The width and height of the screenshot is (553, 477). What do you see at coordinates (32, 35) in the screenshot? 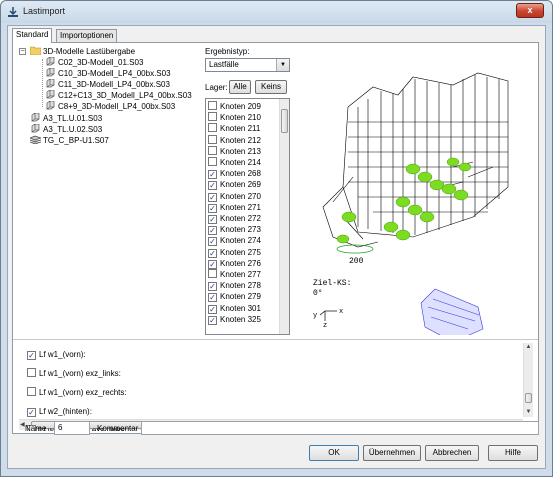
I see `tab-standard: Standard` at bounding box center [32, 35].